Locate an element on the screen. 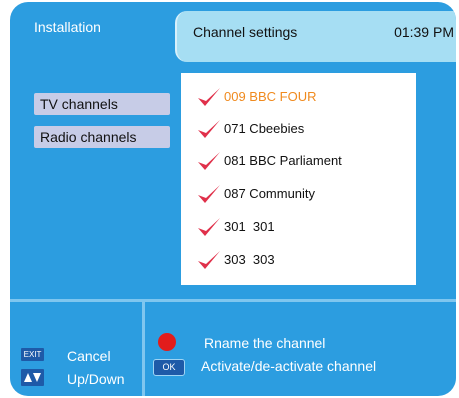  channel-item: 087 Community is located at coordinates (304, 194).